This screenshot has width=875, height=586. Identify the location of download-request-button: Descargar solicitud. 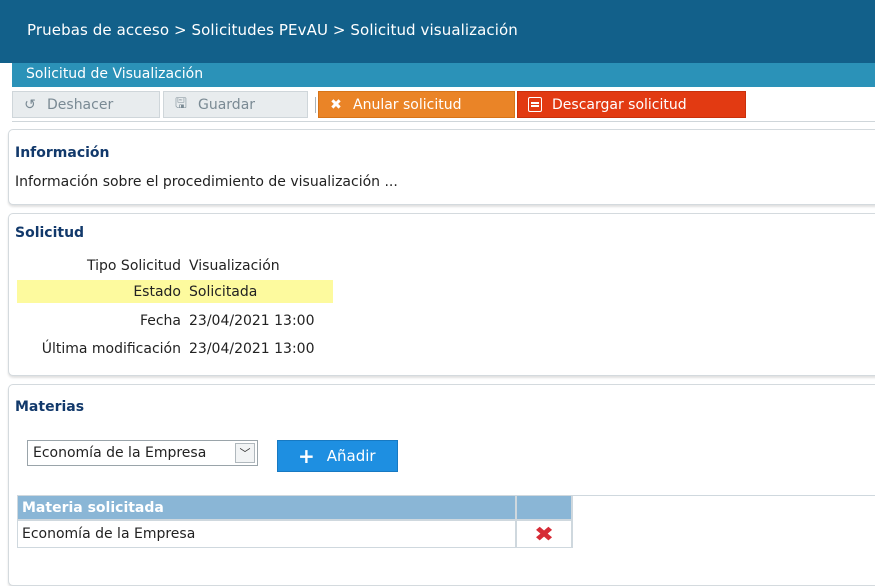
(631, 104).